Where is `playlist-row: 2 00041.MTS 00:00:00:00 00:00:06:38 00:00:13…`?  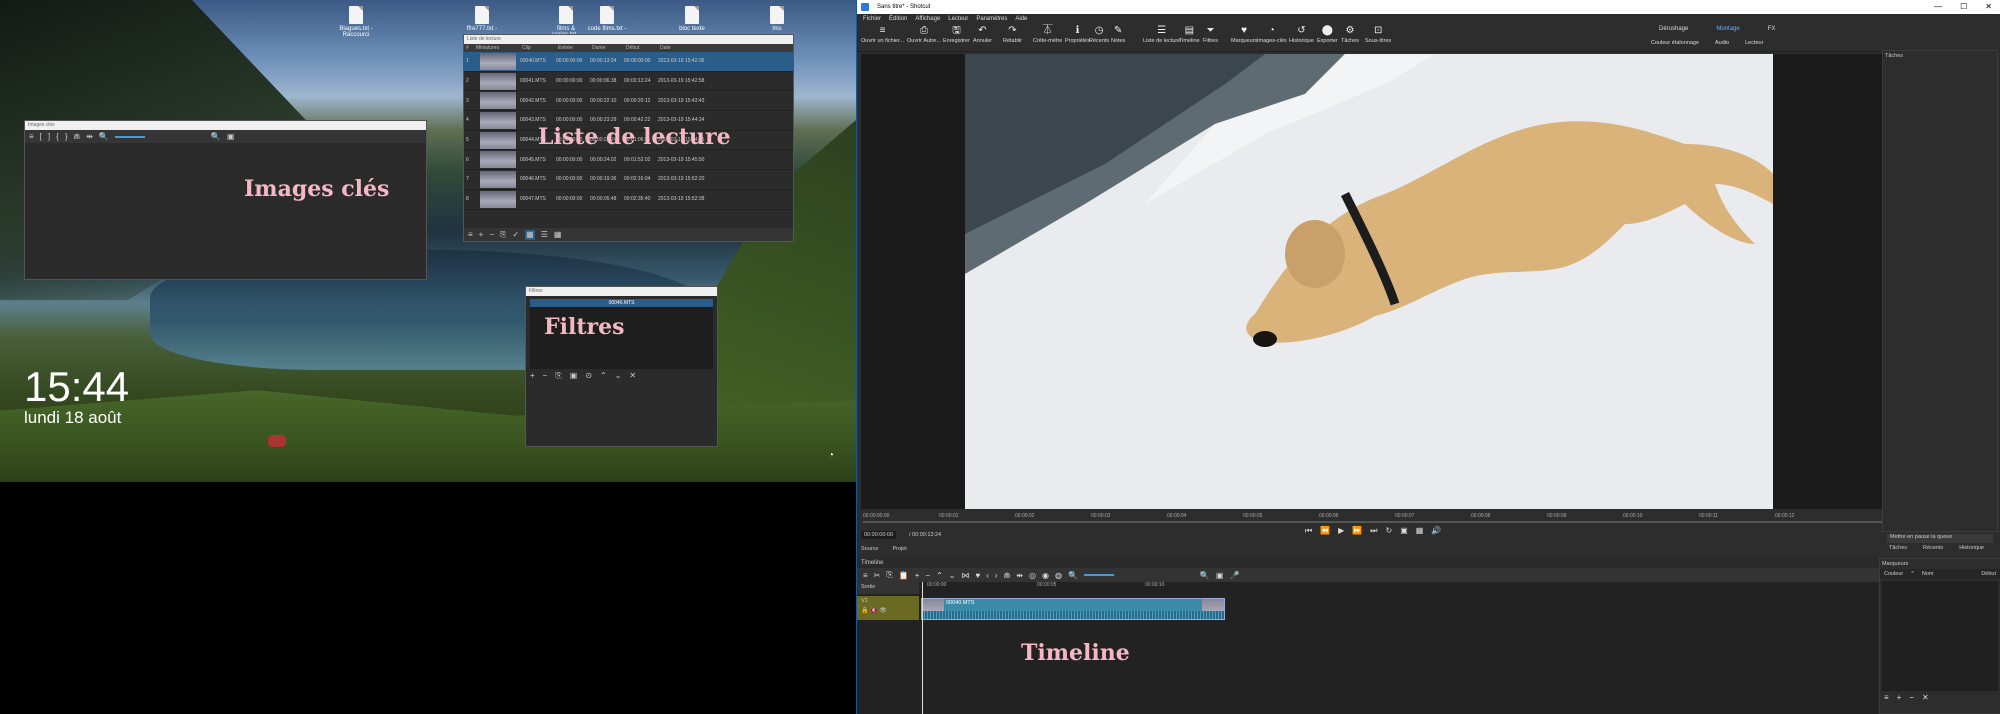 playlist-row: 2 00041.MTS 00:00:00:00 00:00:06:38 00:00:13… is located at coordinates (628, 82).